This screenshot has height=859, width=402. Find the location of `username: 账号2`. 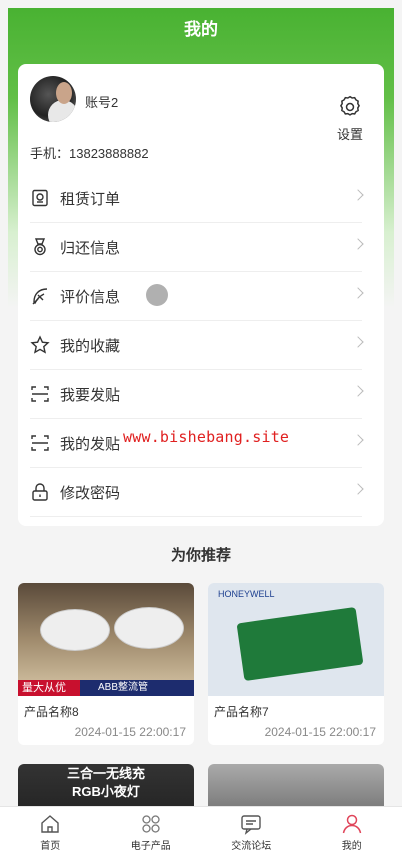

username: 账号2 is located at coordinates (101, 101).